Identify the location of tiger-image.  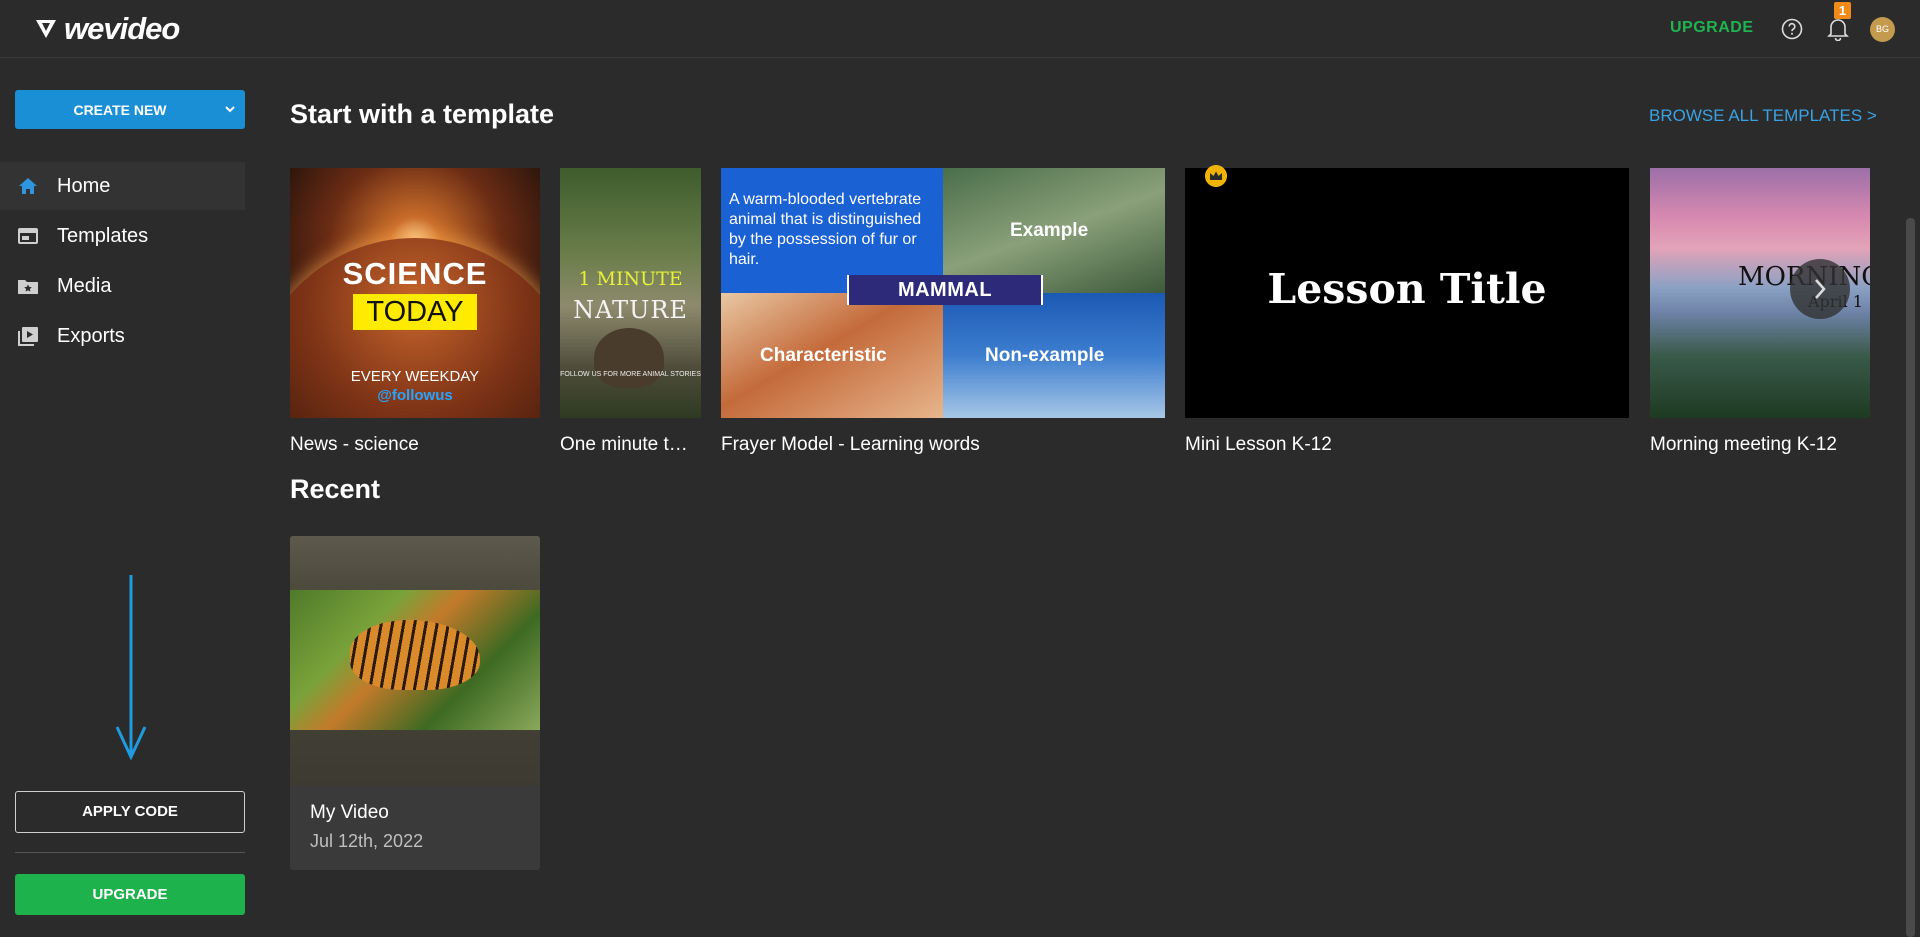
(415, 660).